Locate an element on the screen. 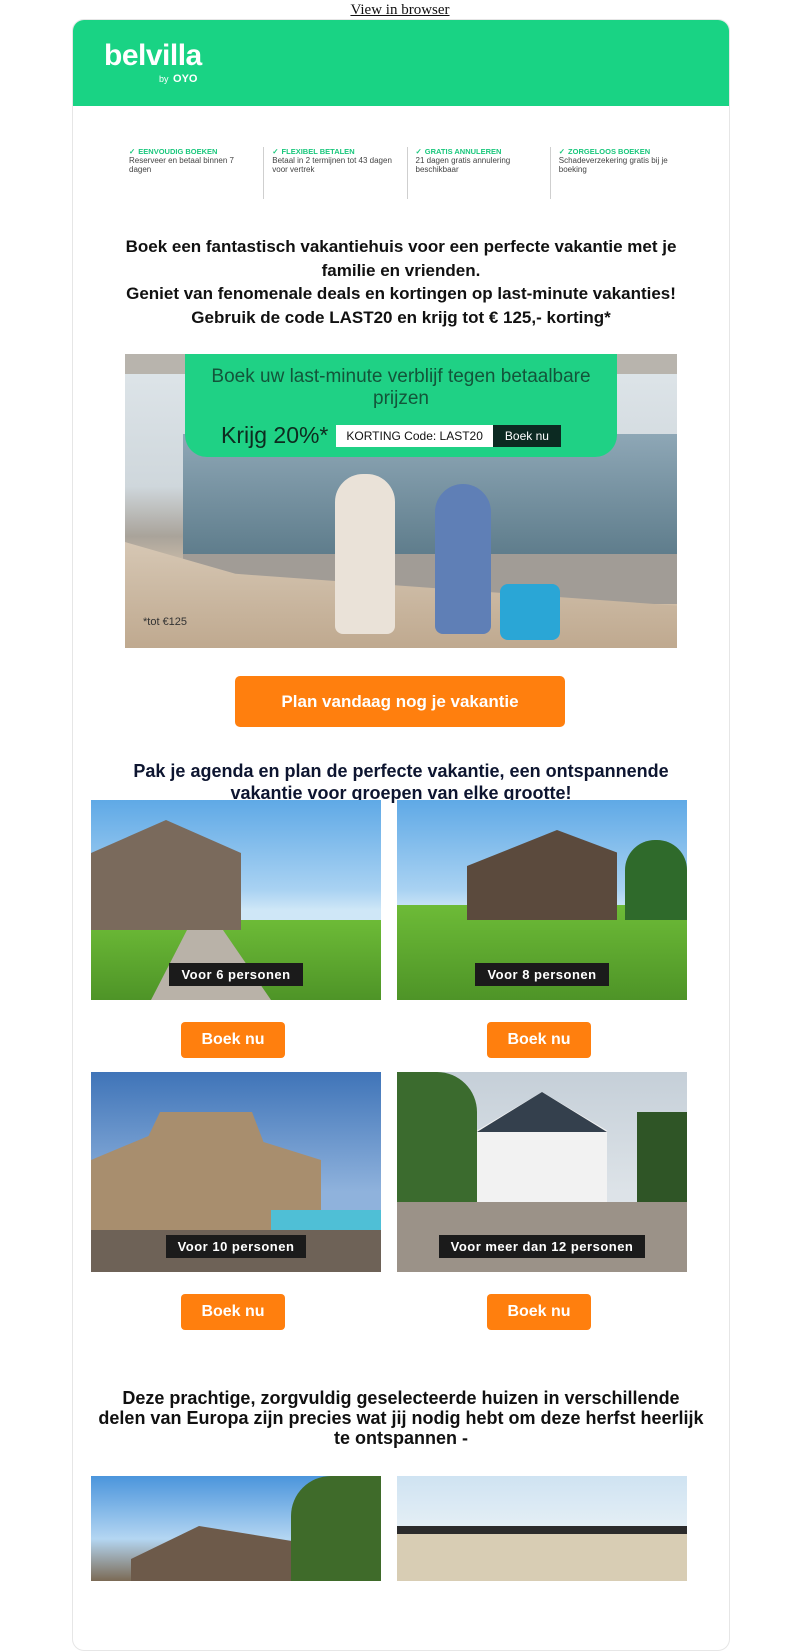  suitcase is located at coordinates (530, 612).